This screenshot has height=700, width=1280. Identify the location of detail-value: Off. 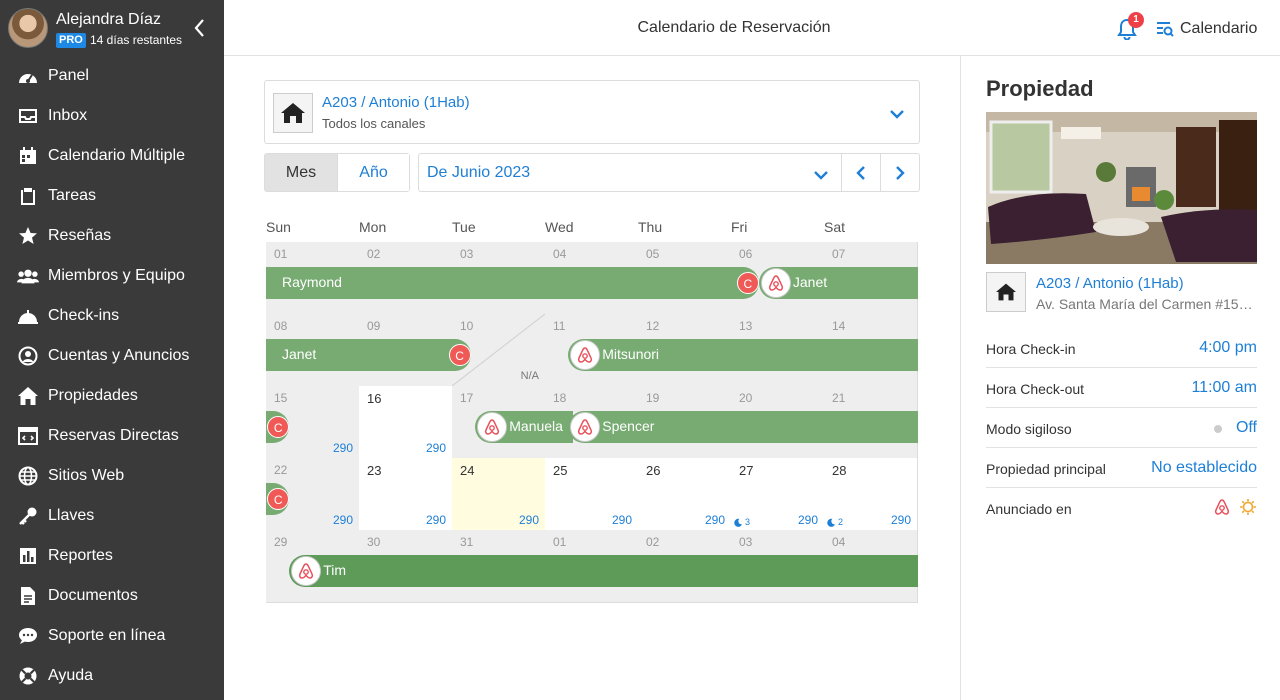
(1246, 428).